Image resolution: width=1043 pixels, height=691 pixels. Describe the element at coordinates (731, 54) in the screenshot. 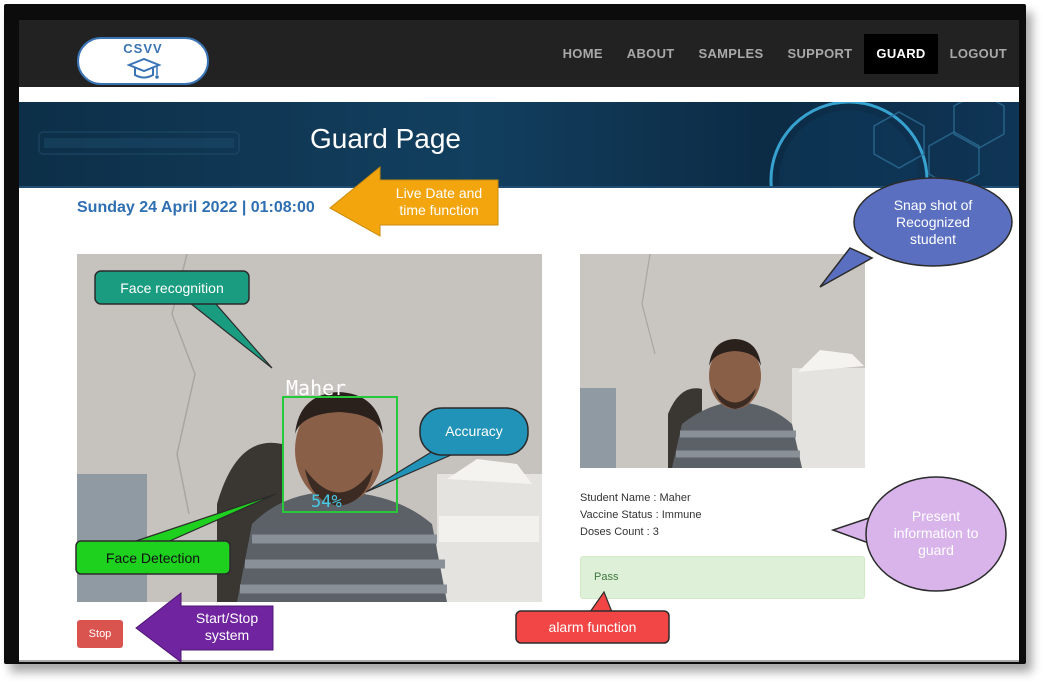

I see `nav-samples: SAMPLES` at that location.